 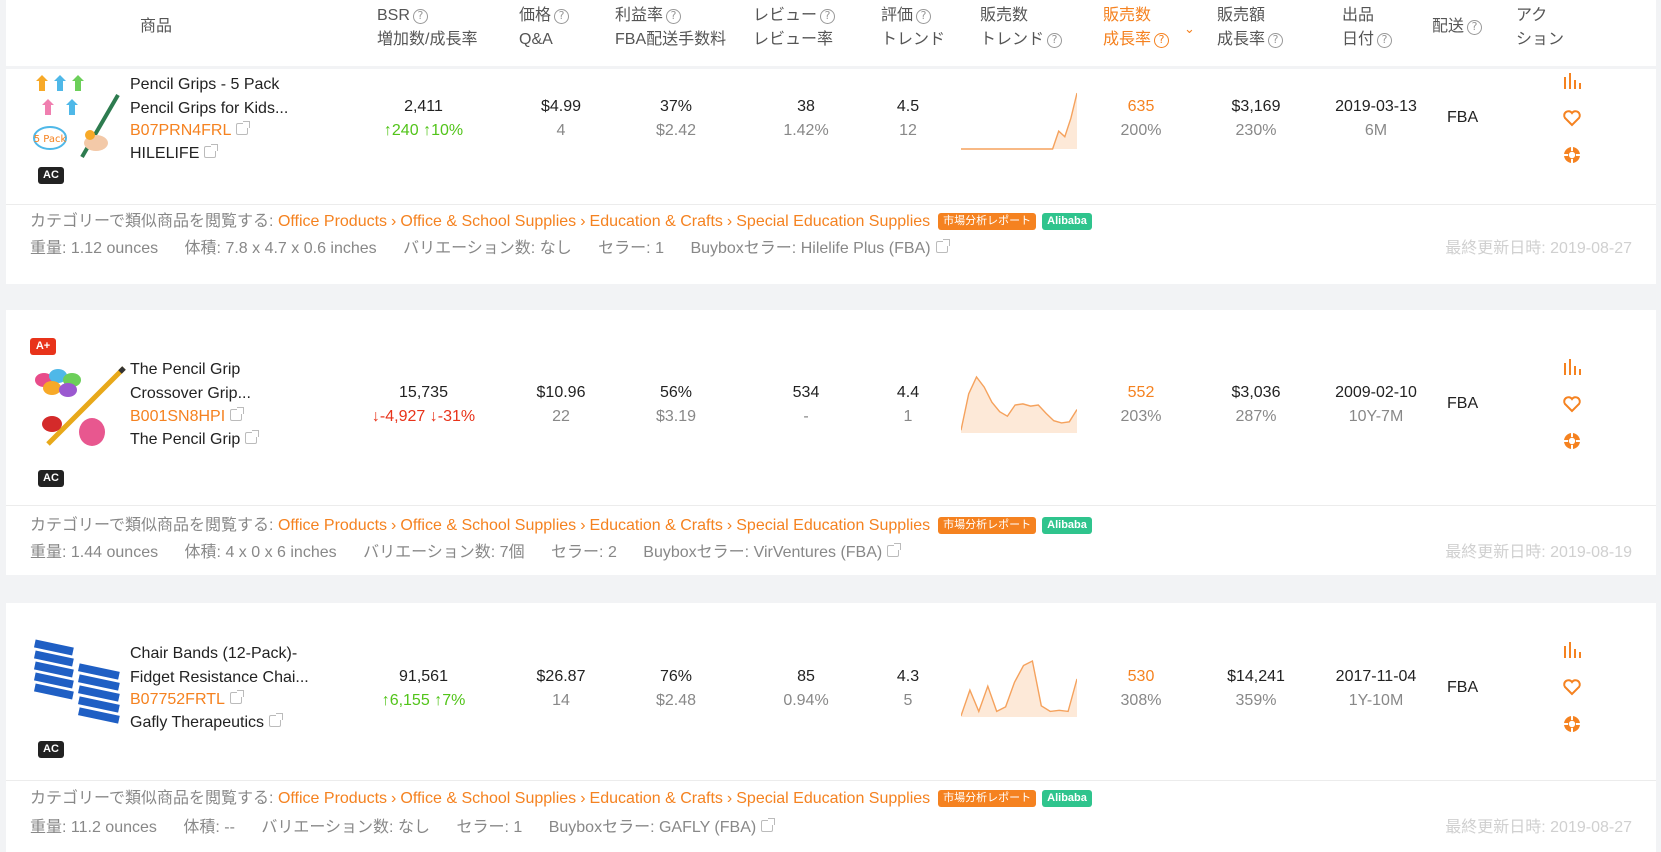 What do you see at coordinates (50, 139) in the screenshot?
I see `svg-text: 5 Pack` at bounding box center [50, 139].